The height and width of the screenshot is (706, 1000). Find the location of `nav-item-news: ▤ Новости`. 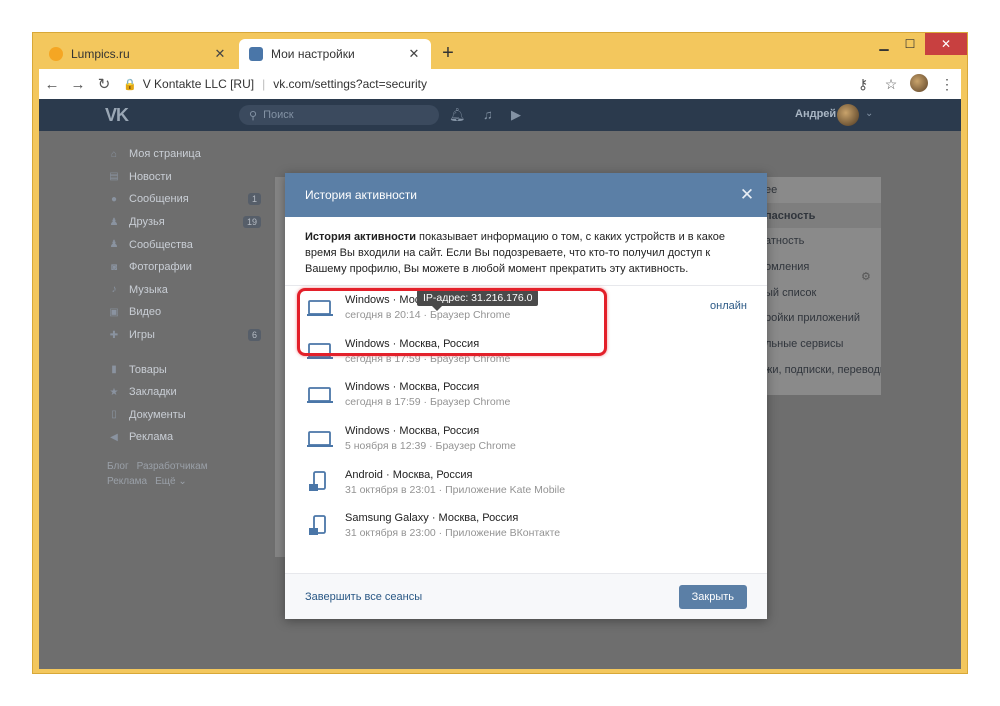

nav-item-news: ▤ Новости is located at coordinates (187, 177).